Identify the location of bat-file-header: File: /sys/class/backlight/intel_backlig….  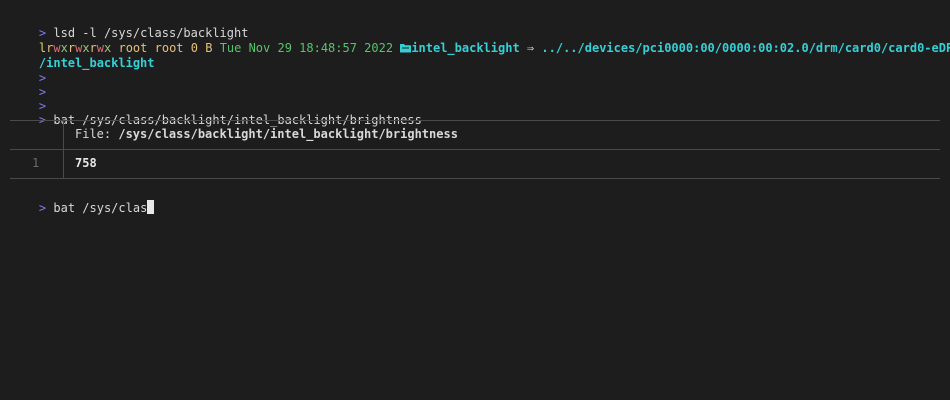
(266, 134).